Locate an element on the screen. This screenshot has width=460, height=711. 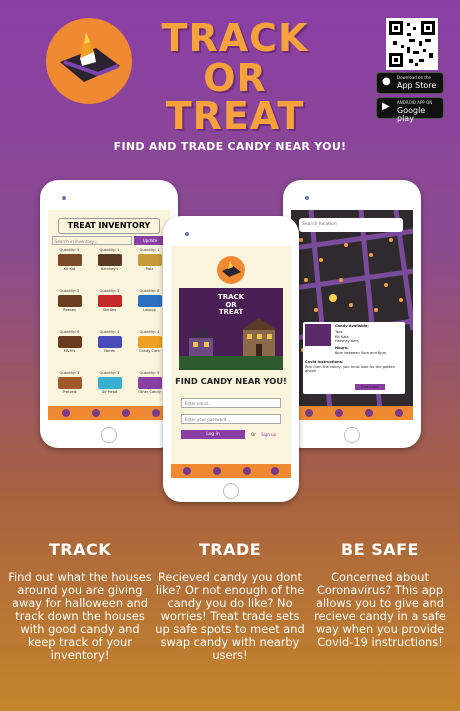
login-button: Log in is located at coordinates (213, 434).